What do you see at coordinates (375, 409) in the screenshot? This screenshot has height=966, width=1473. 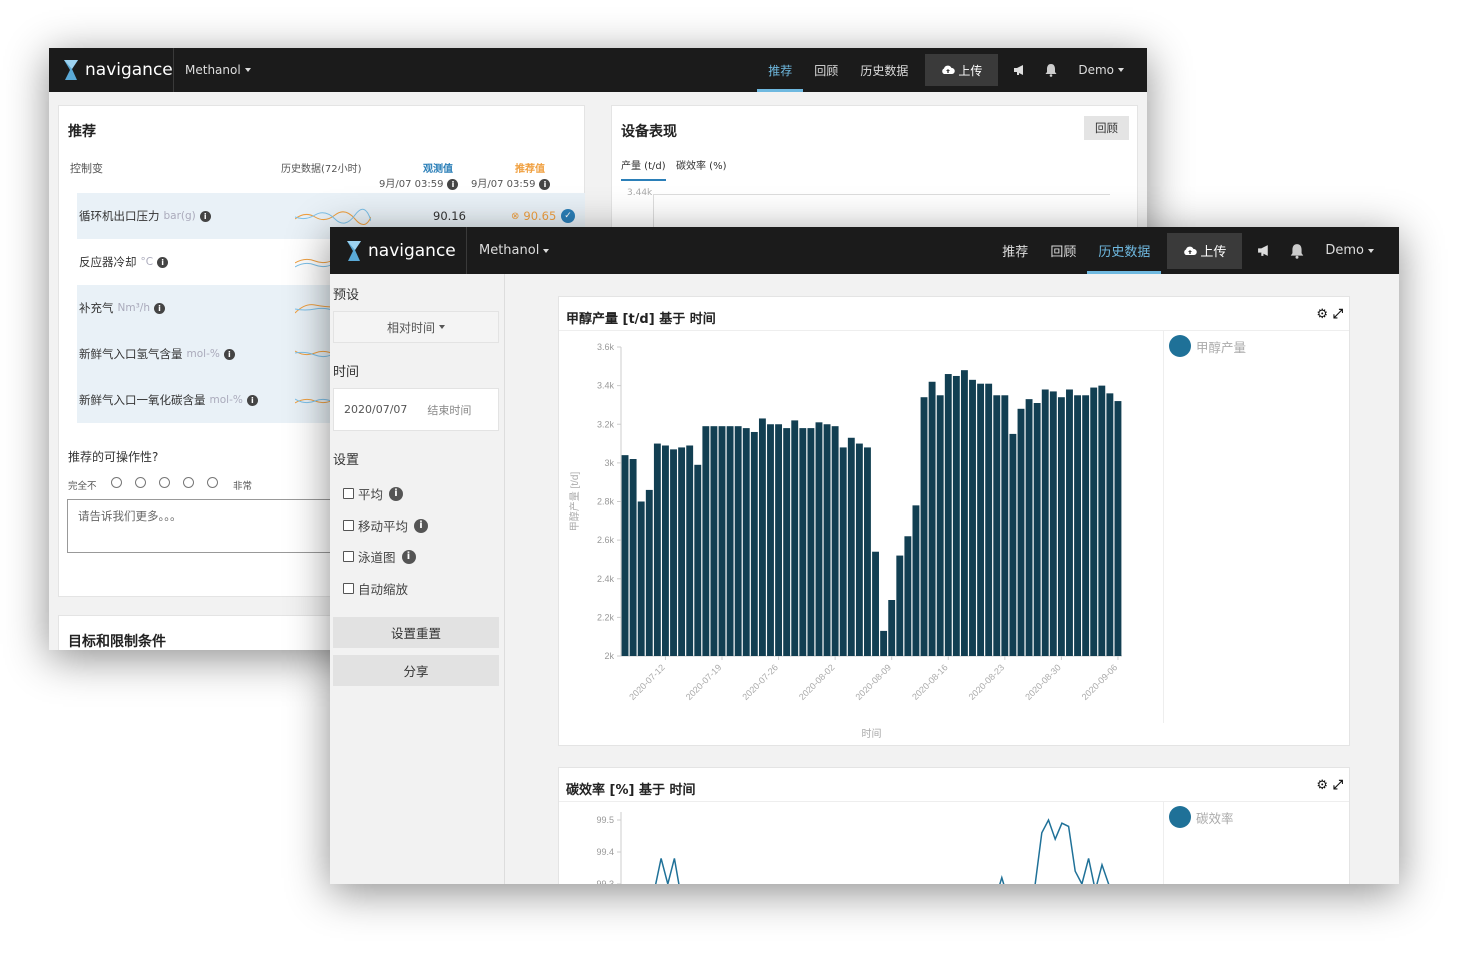 I see `start-date-input: 2020/07/07` at bounding box center [375, 409].